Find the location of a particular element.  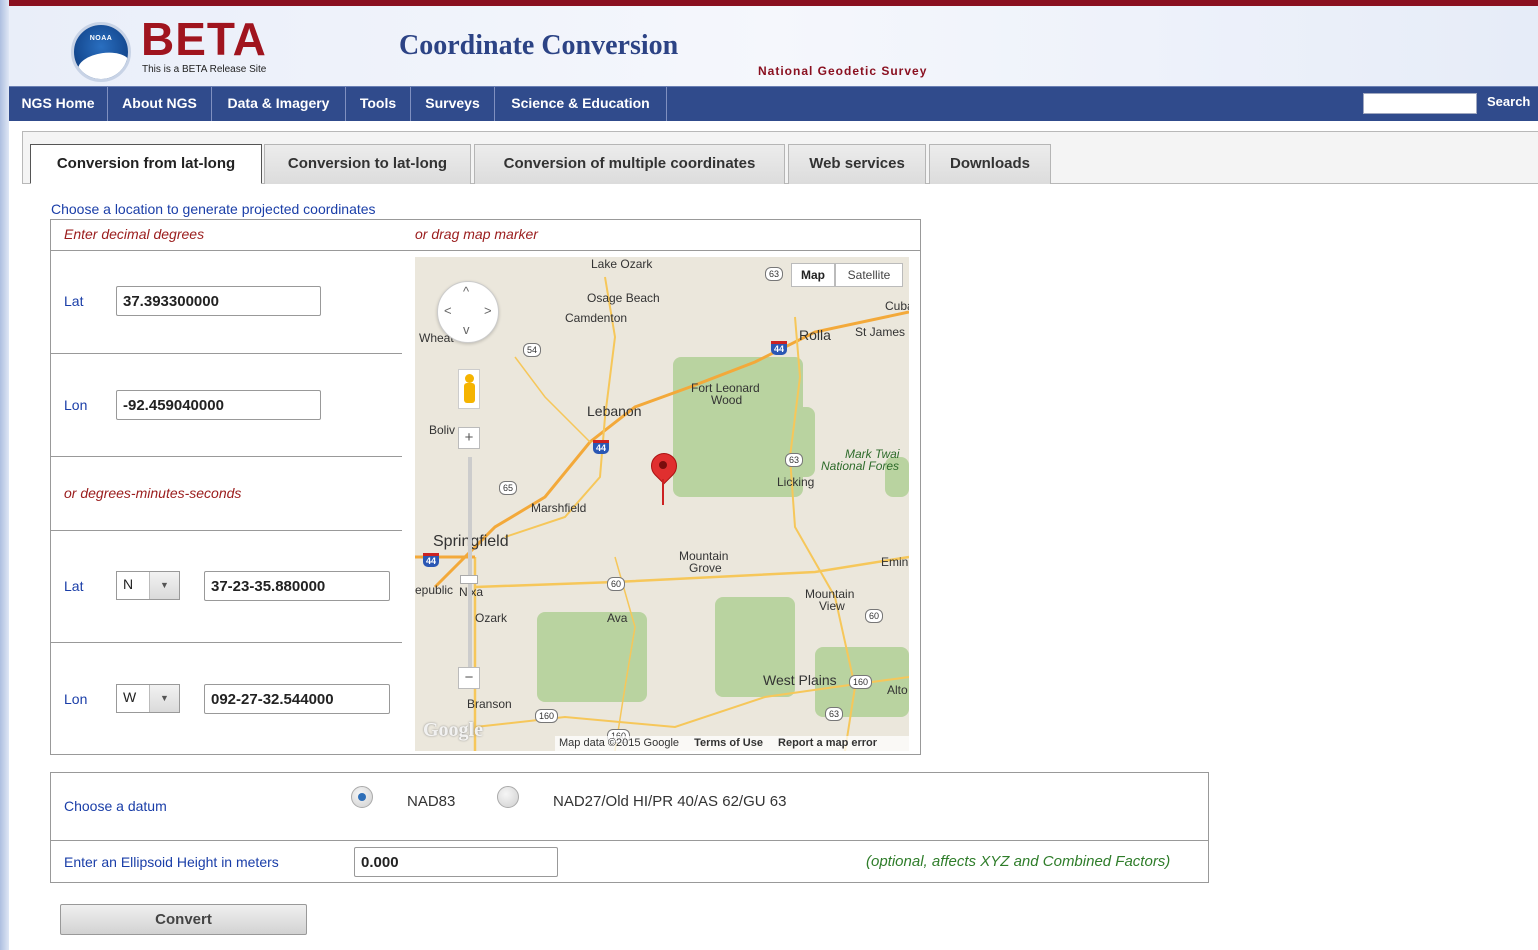

pan-down-icon: v is located at coordinates (466, 329).